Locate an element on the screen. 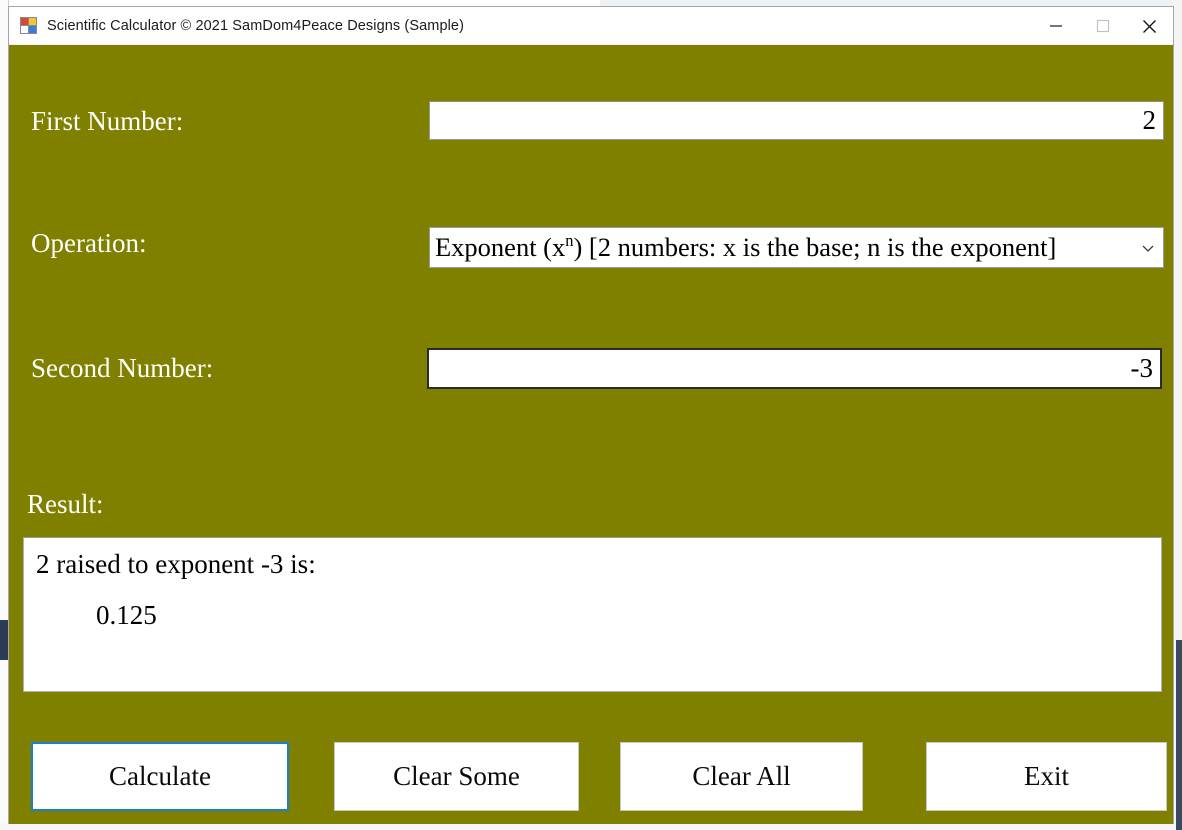  exit-button: Exit is located at coordinates (1046, 776).